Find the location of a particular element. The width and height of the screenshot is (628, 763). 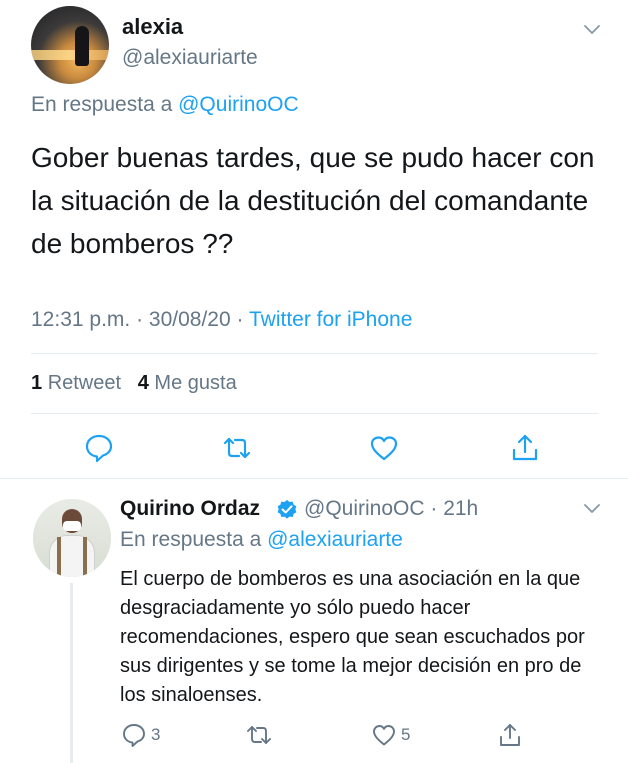

reply-context: En respuesta a @QuirinoOC is located at coordinates (165, 105).